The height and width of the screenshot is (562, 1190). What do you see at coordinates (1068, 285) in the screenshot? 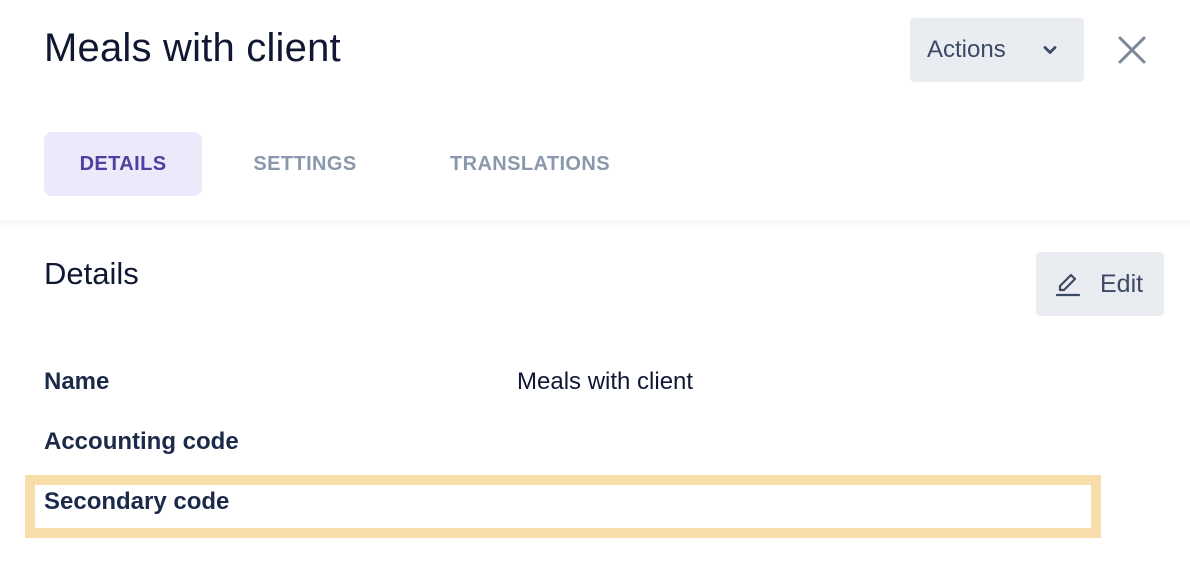
I see `pencil-icon` at bounding box center [1068, 285].